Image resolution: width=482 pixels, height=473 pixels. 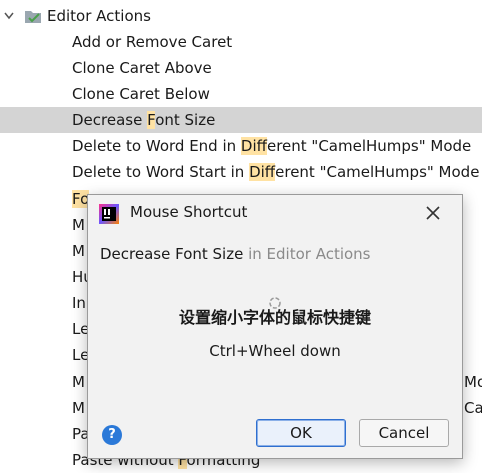 I want to click on close-icon, so click(x=433, y=213).